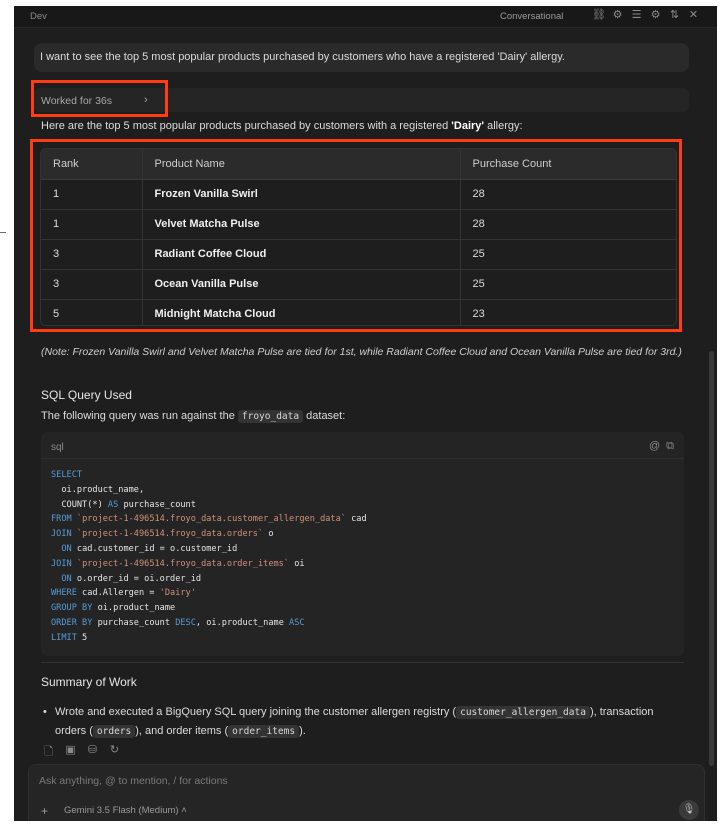 The image size is (725, 827). What do you see at coordinates (362, 458) in the screenshot?
I see `code-separator` at bounding box center [362, 458].